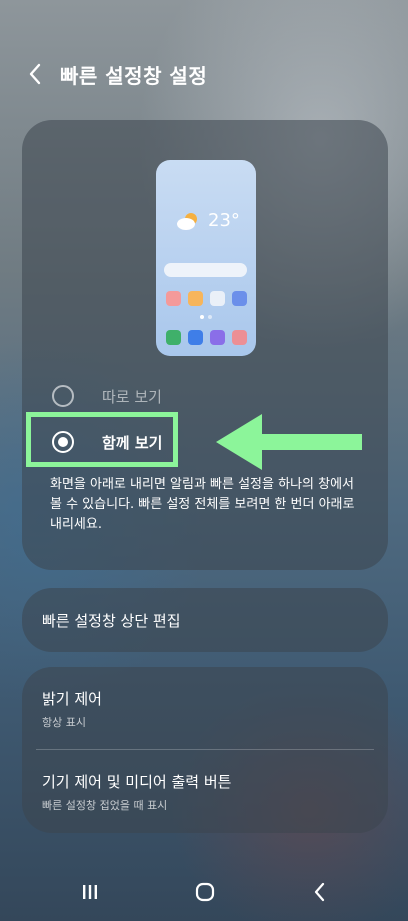 This screenshot has height=921, width=408. What do you see at coordinates (64, 722) in the screenshot?
I see `brightness-subtitle: 항상 표시` at bounding box center [64, 722].